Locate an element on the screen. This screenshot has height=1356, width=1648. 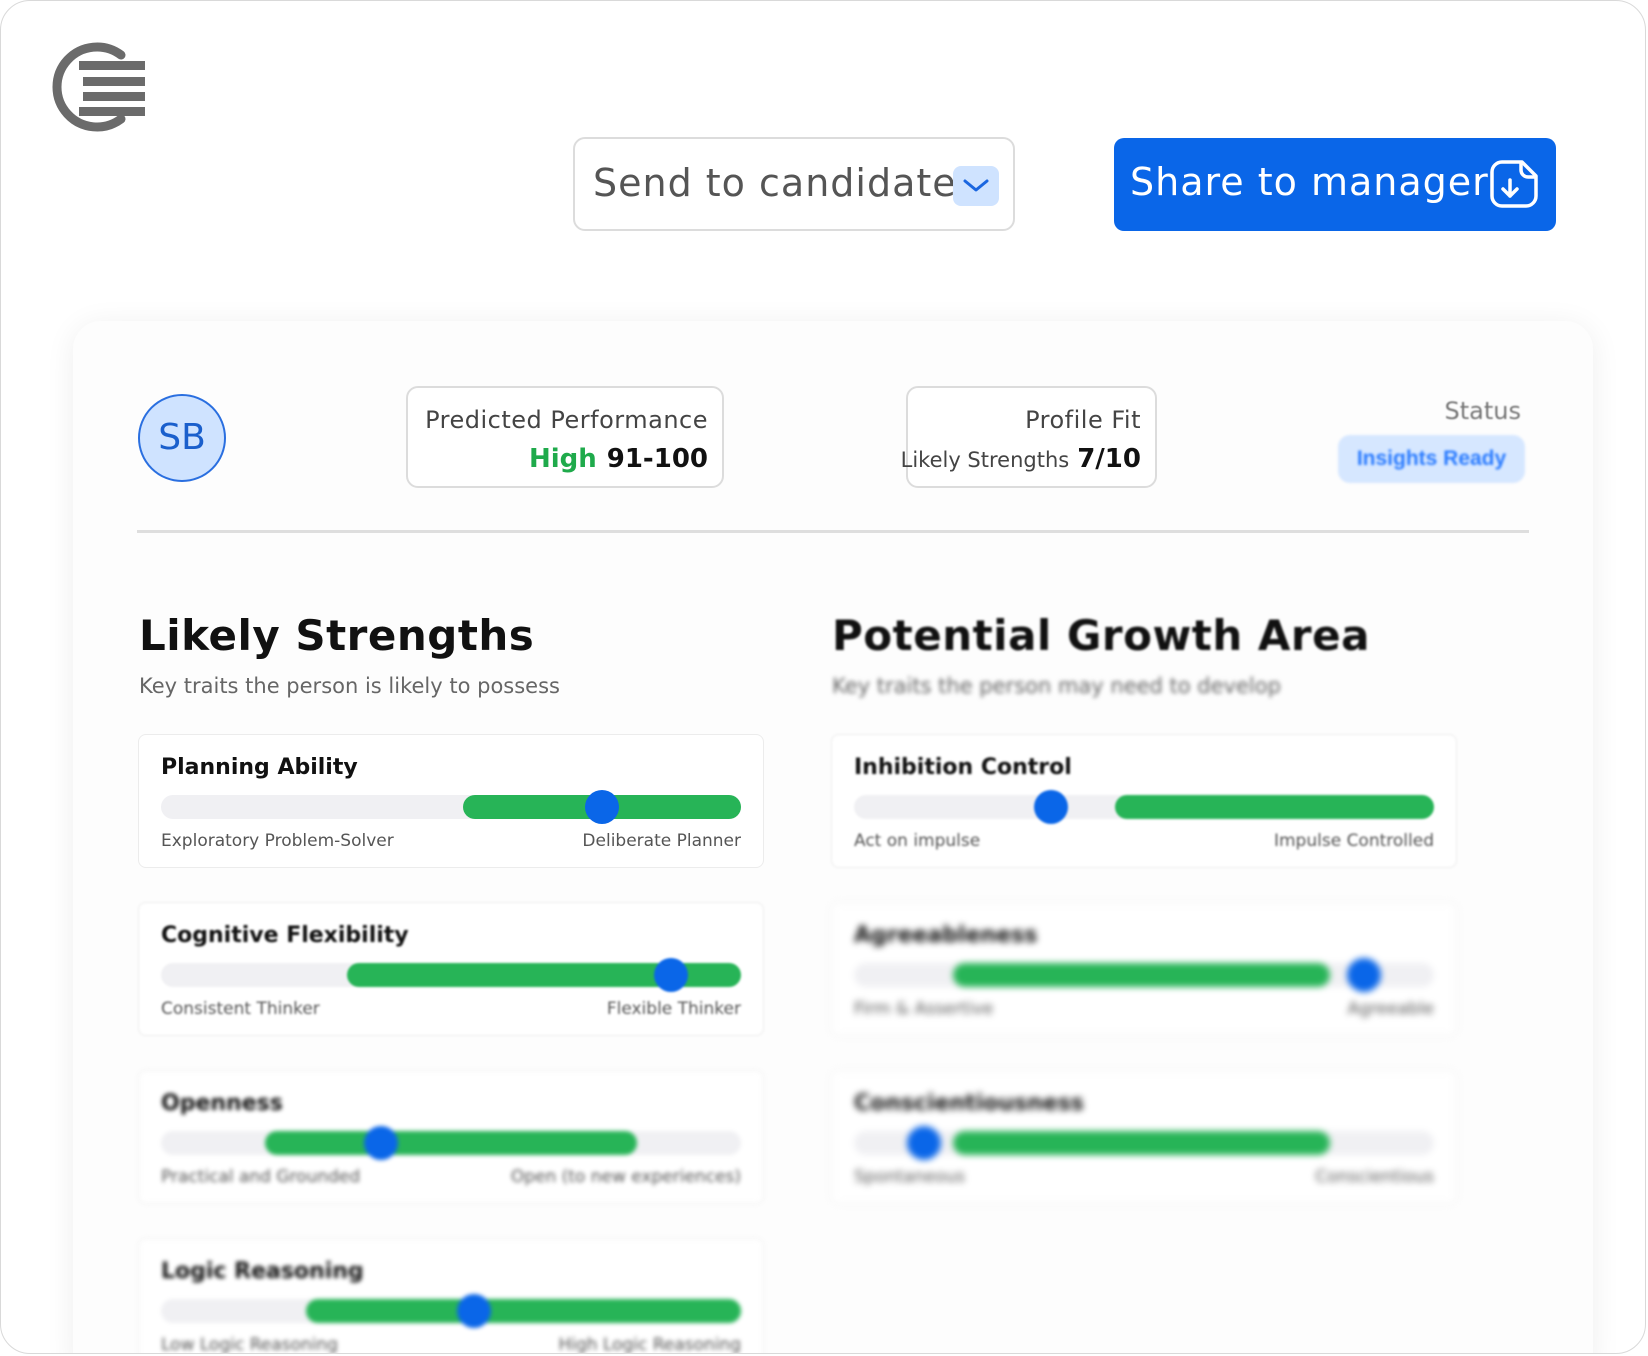
trait-name: Planning Ability is located at coordinates (259, 767).